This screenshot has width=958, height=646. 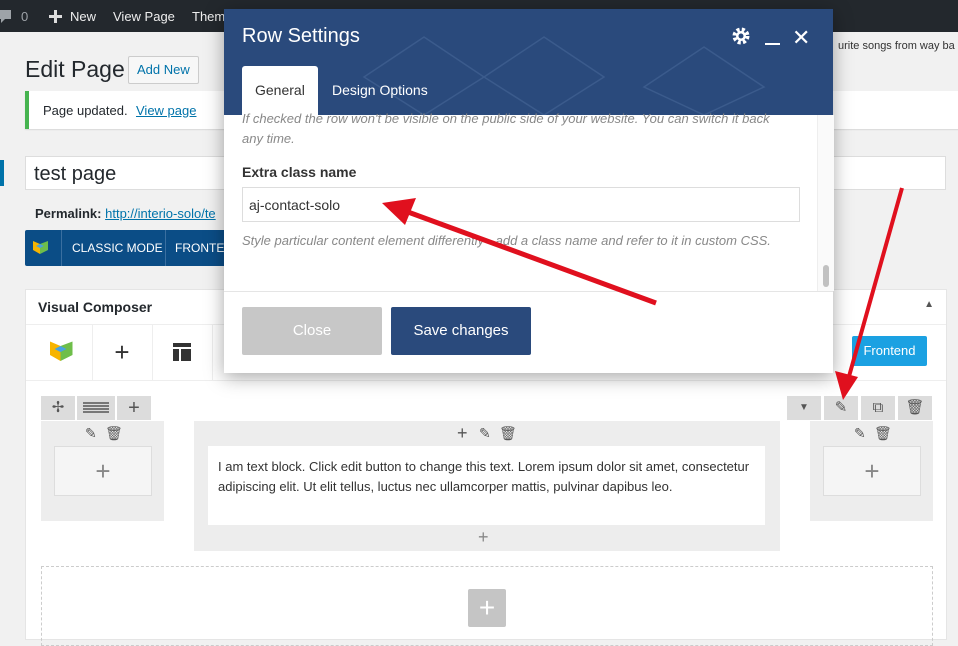 I want to click on arrow-head-row-edit, so click(x=846, y=385).